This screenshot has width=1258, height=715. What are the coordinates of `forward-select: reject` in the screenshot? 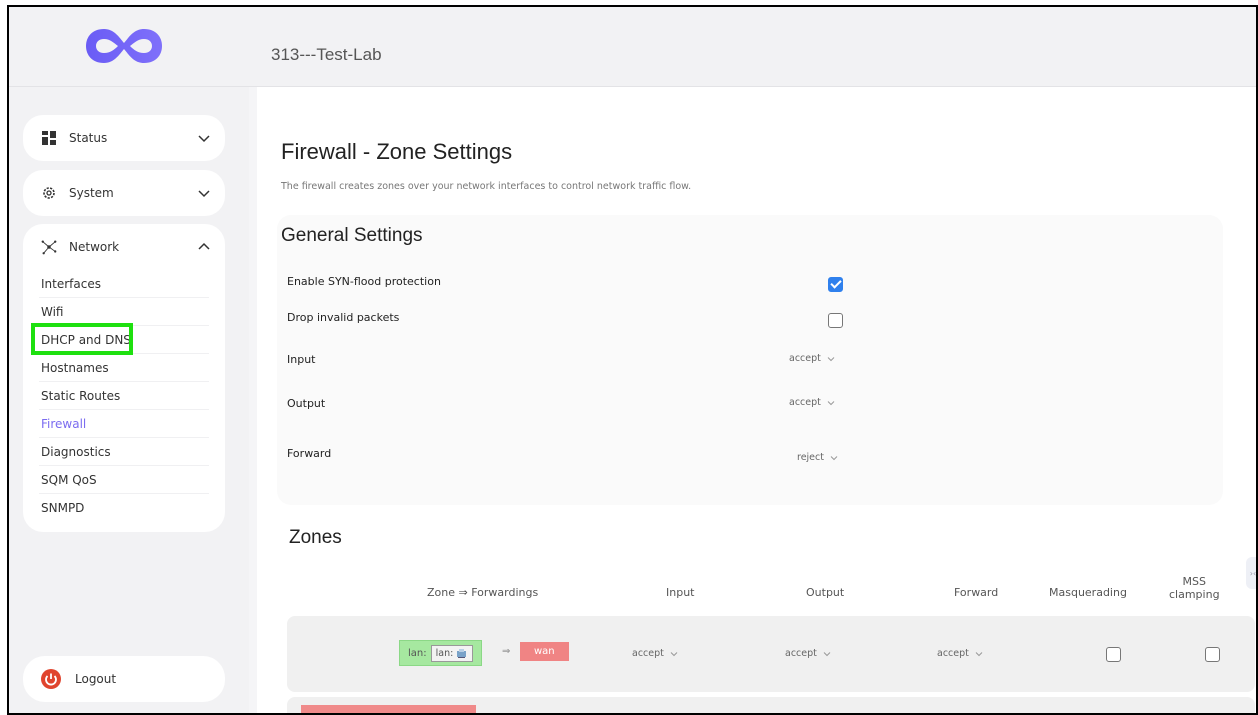 It's located at (817, 457).